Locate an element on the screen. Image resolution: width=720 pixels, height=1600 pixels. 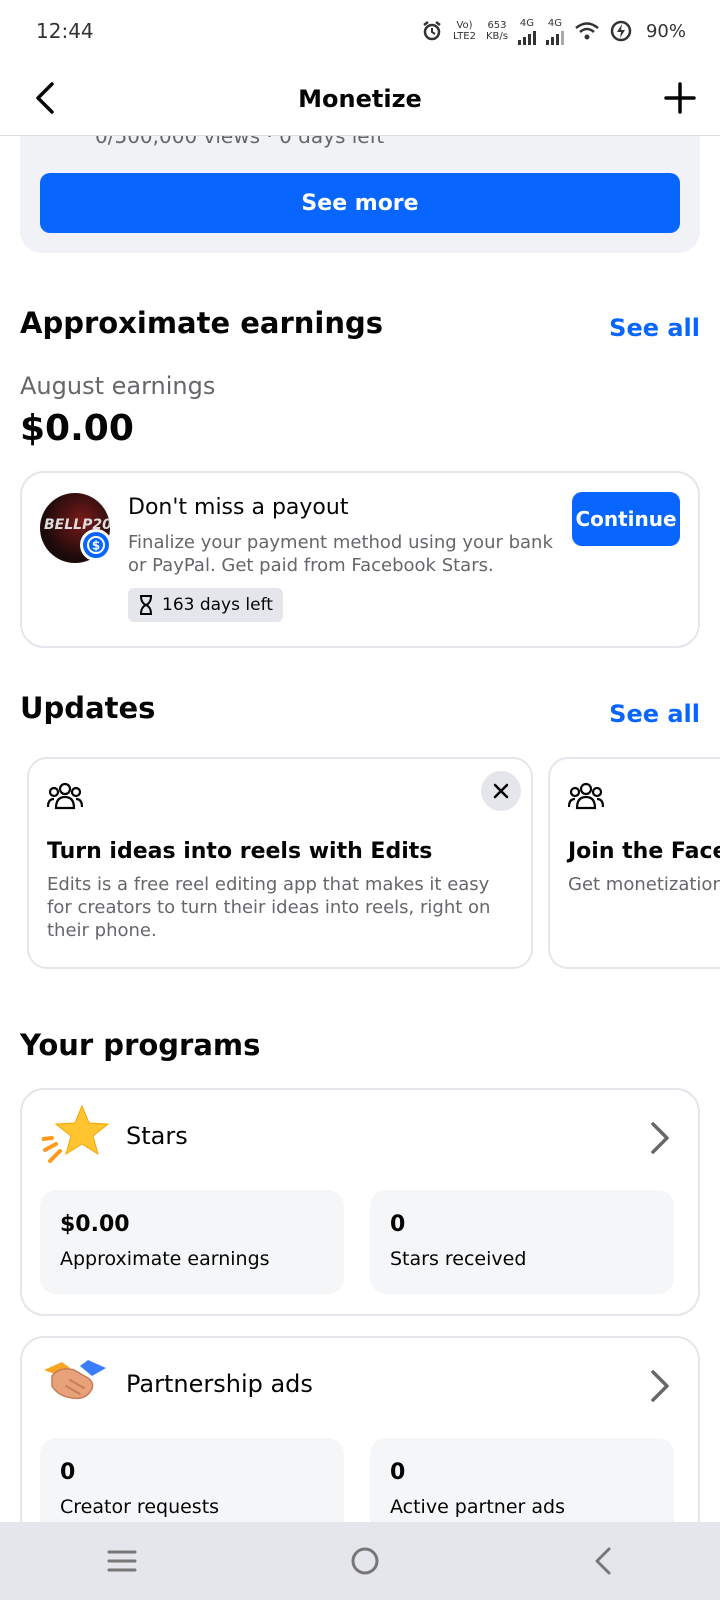
stat-label: Creator requests is located at coordinates (140, 1507).